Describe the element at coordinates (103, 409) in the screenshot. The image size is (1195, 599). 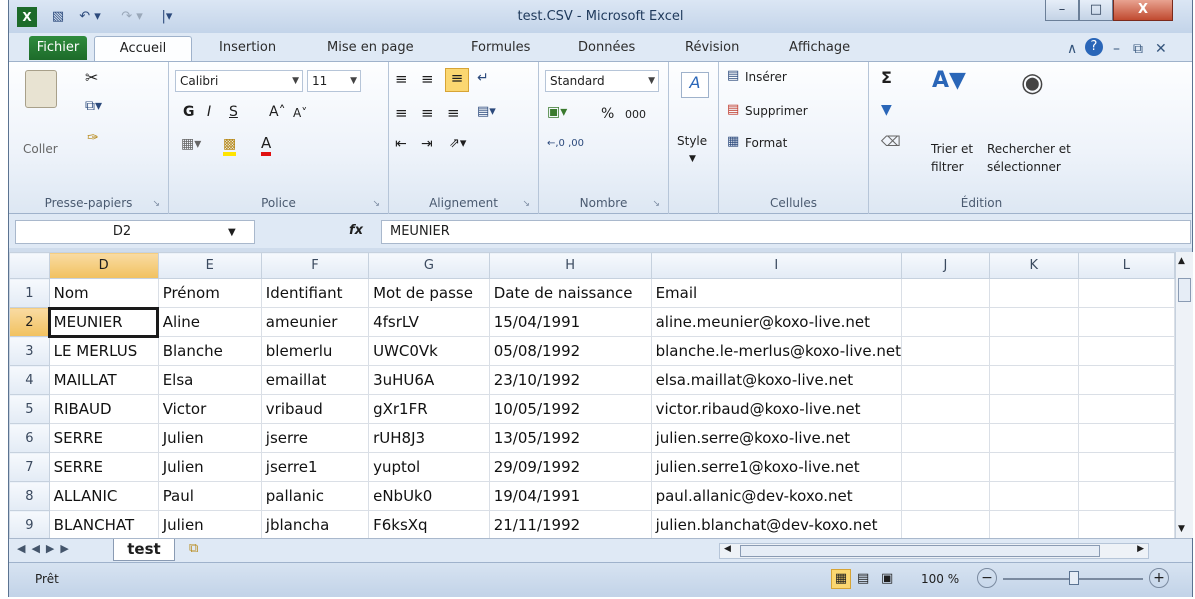
I see `cell: RIBAUD` at that location.